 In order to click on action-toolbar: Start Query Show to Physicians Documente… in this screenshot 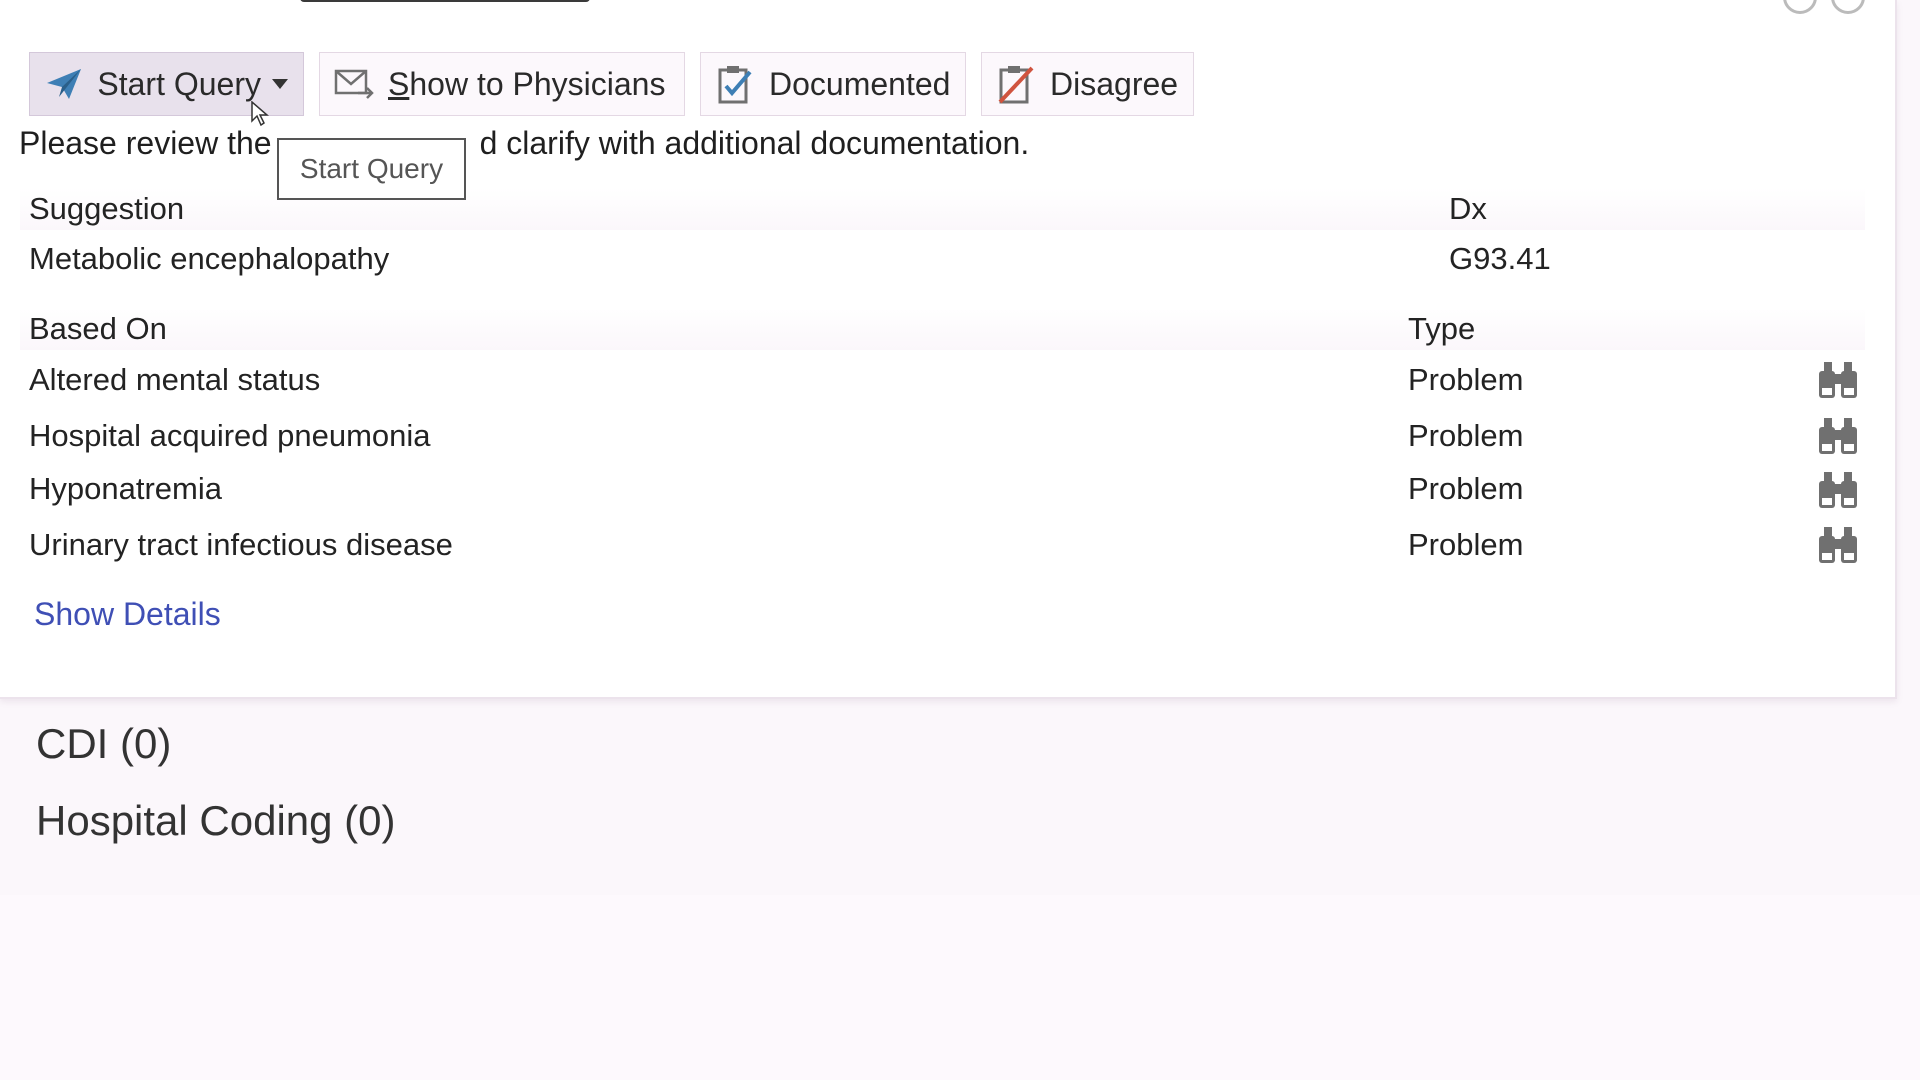, I will do `click(611, 84)`.